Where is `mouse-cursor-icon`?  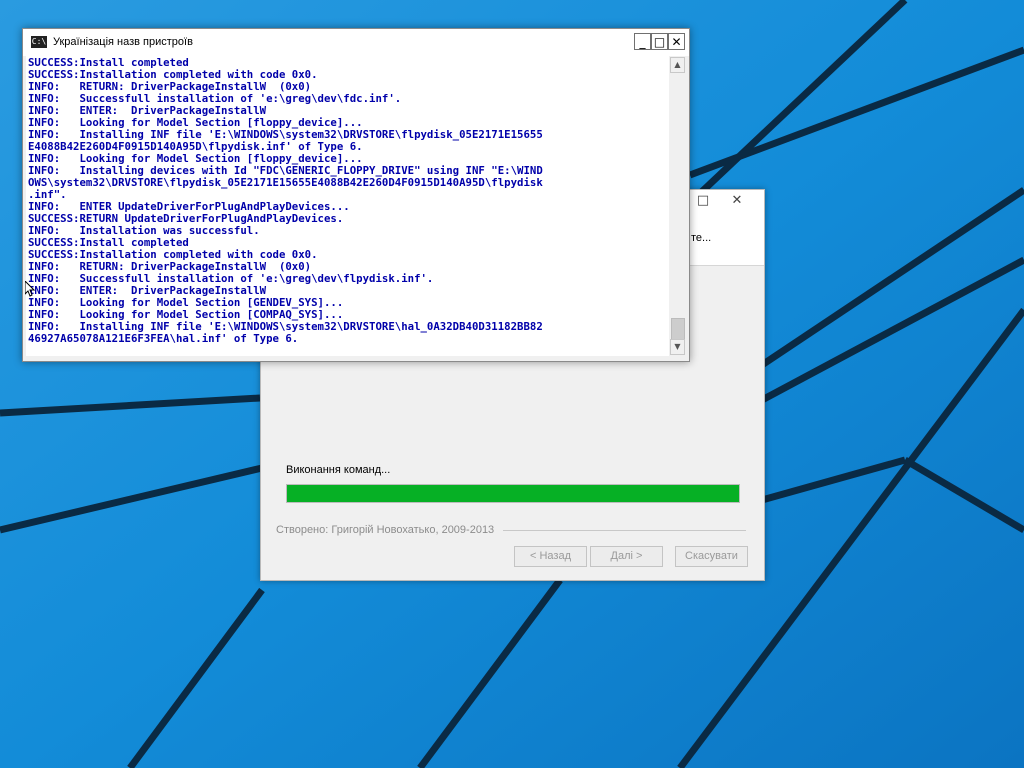 mouse-cursor-icon is located at coordinates (30, 289).